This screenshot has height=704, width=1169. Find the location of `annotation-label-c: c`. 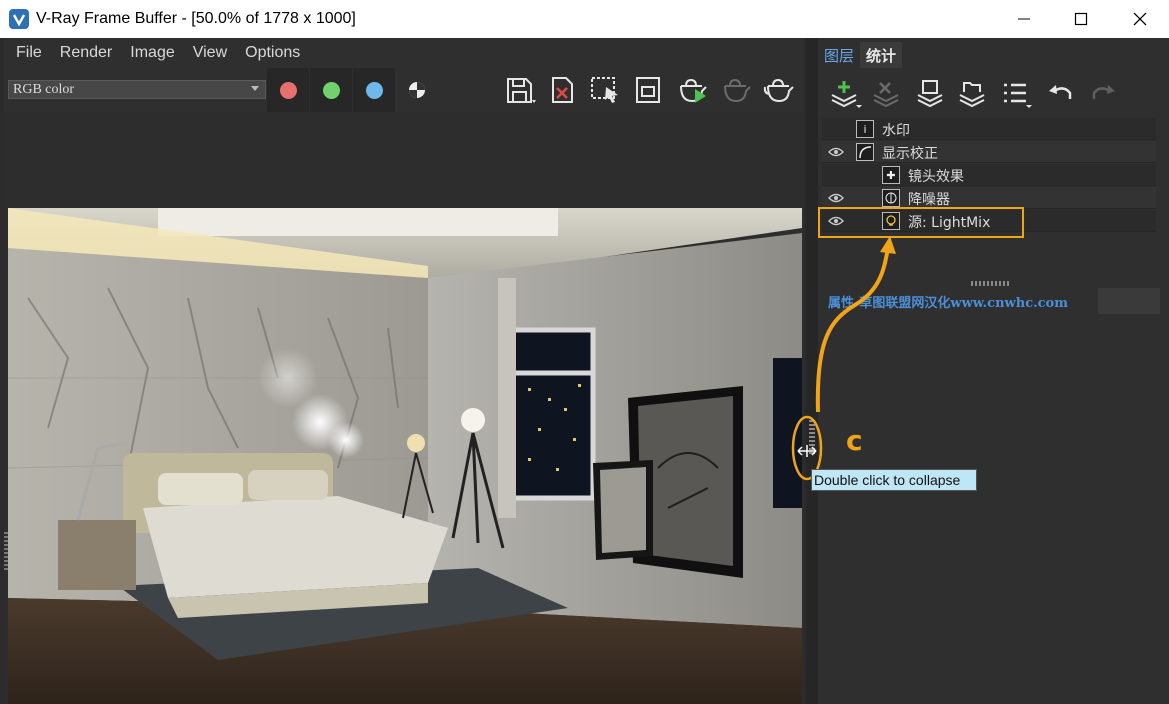

annotation-label-c: c is located at coordinates (854, 440).